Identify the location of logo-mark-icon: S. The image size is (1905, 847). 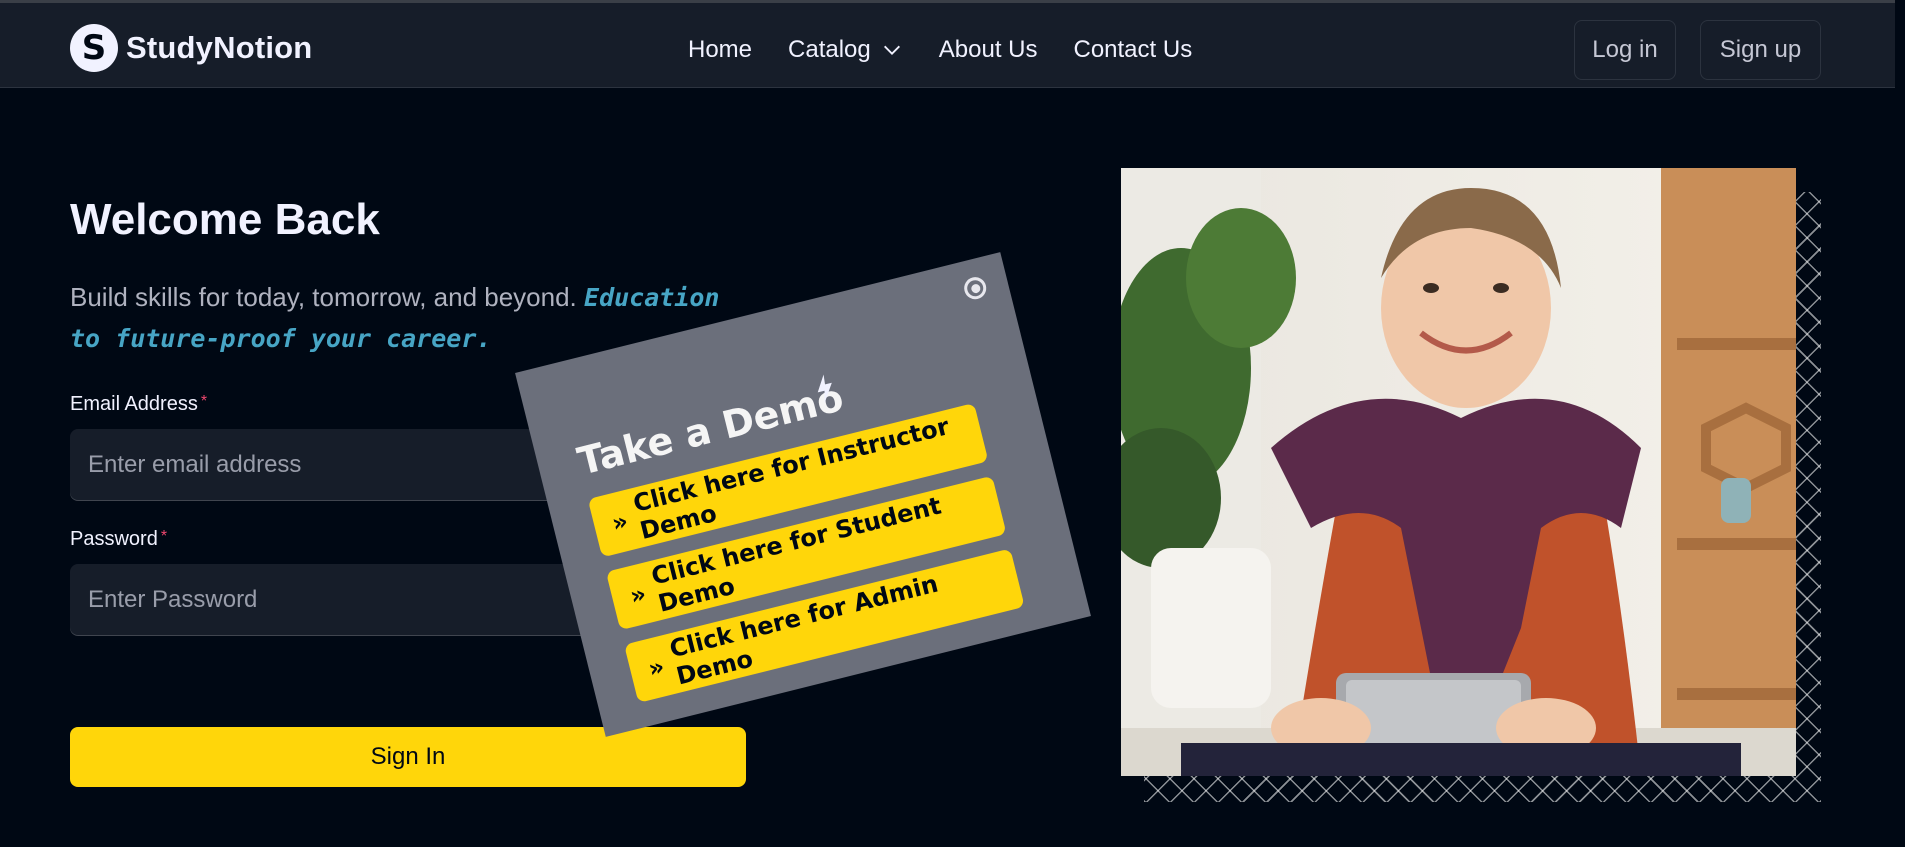
(94, 48).